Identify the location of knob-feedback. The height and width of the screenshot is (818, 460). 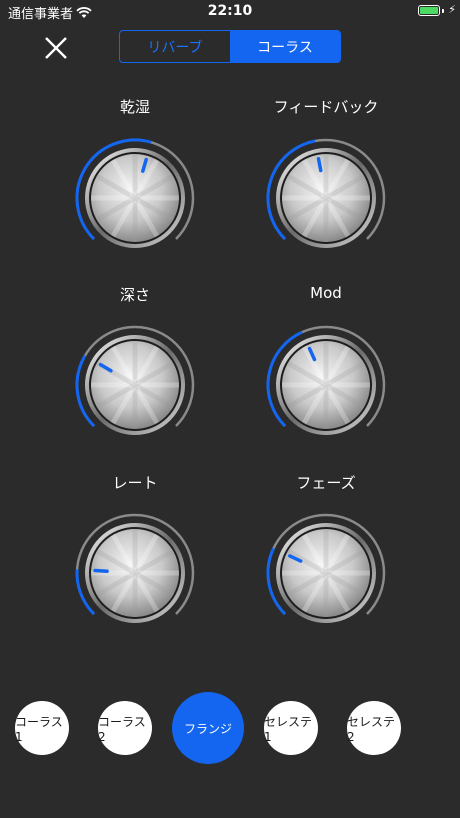
(326, 198).